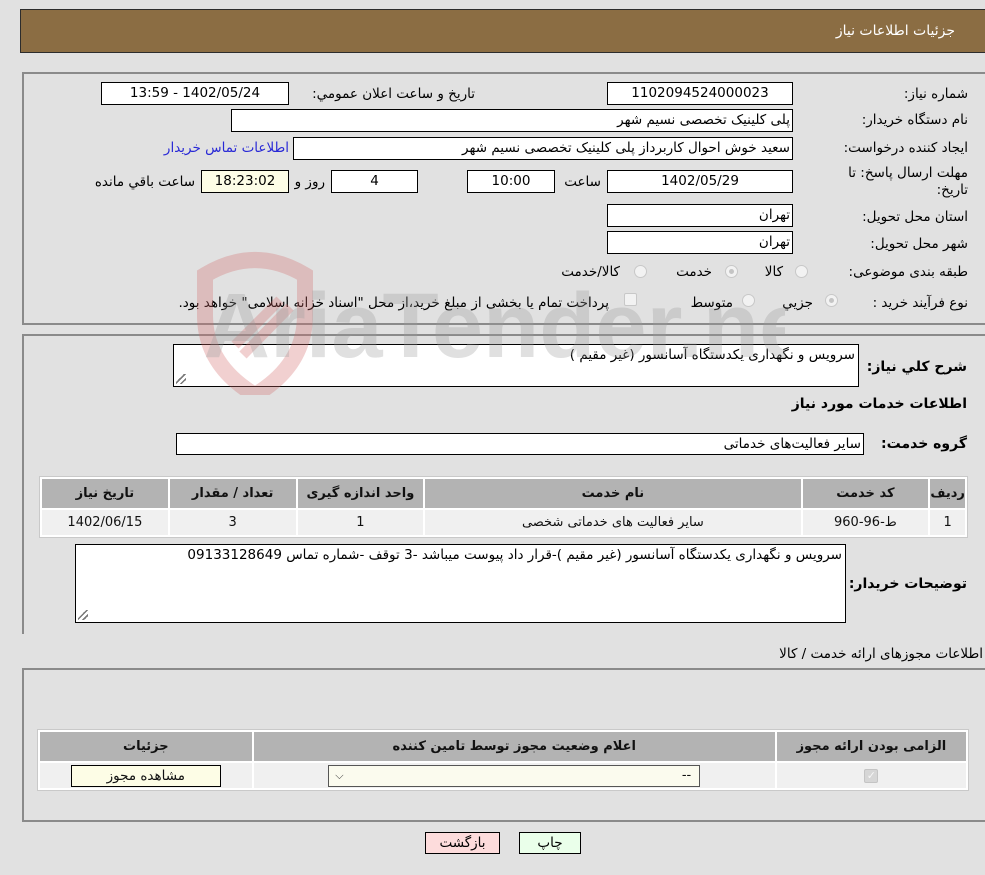 The height and width of the screenshot is (875, 985). Describe the element at coordinates (700, 242) in the screenshot. I see `city-field: تهران` at that location.